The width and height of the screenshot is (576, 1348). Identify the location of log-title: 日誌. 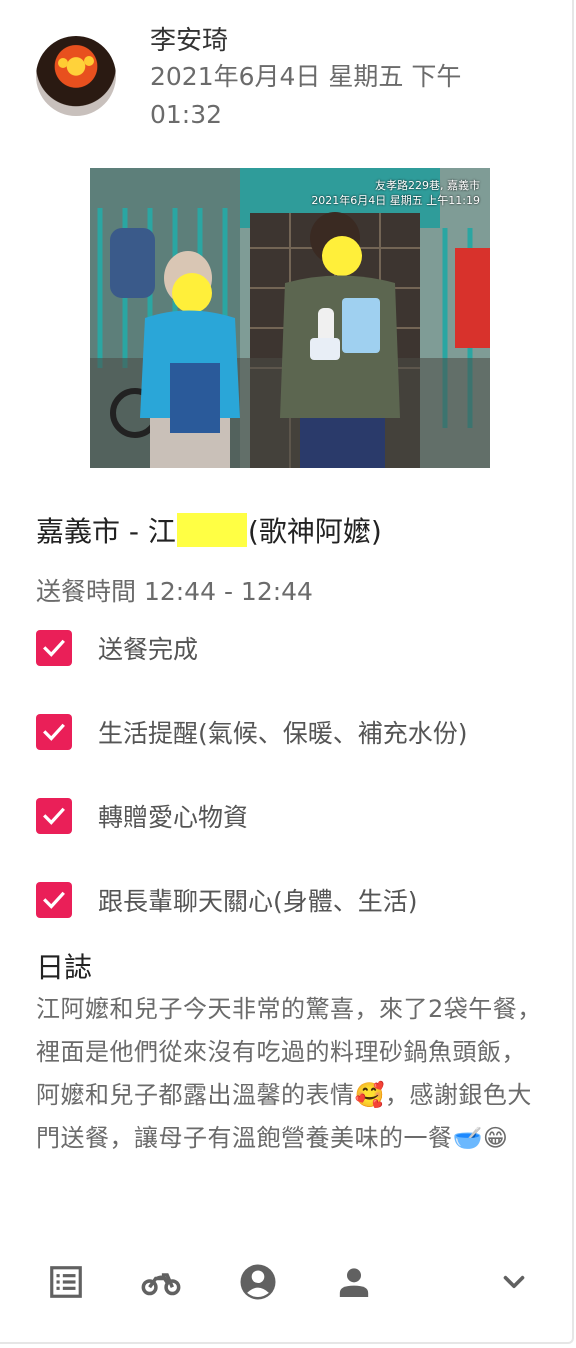
(64, 967).